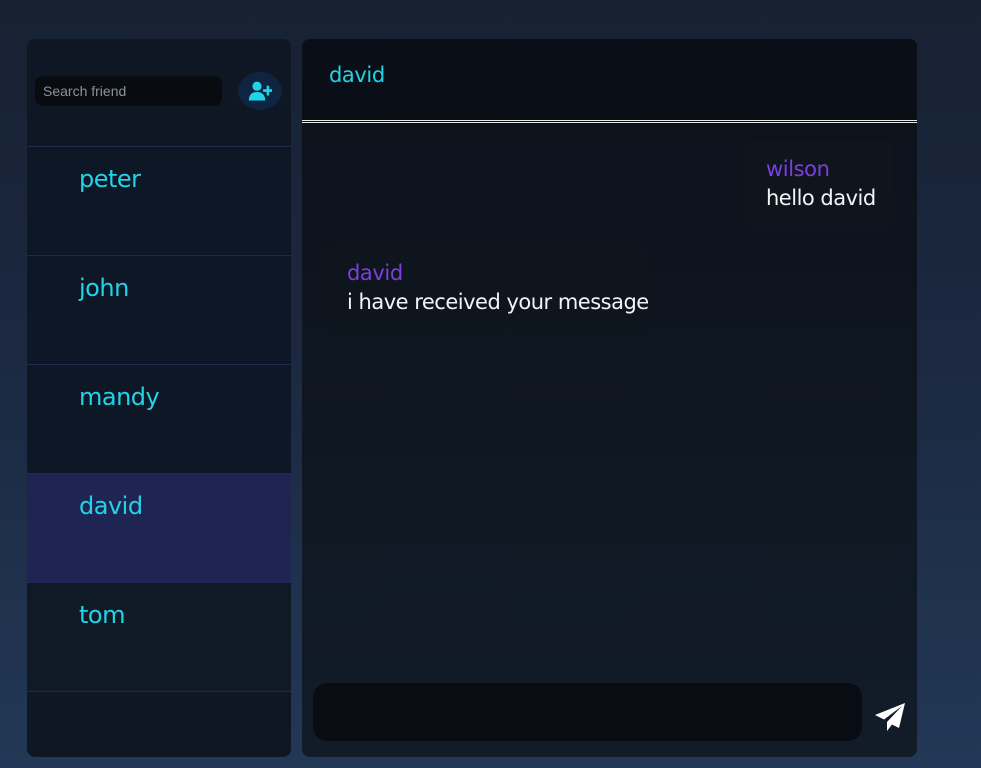 This screenshot has height=768, width=981. What do you see at coordinates (159, 310) in the screenshot?
I see `friend-item-john: john` at bounding box center [159, 310].